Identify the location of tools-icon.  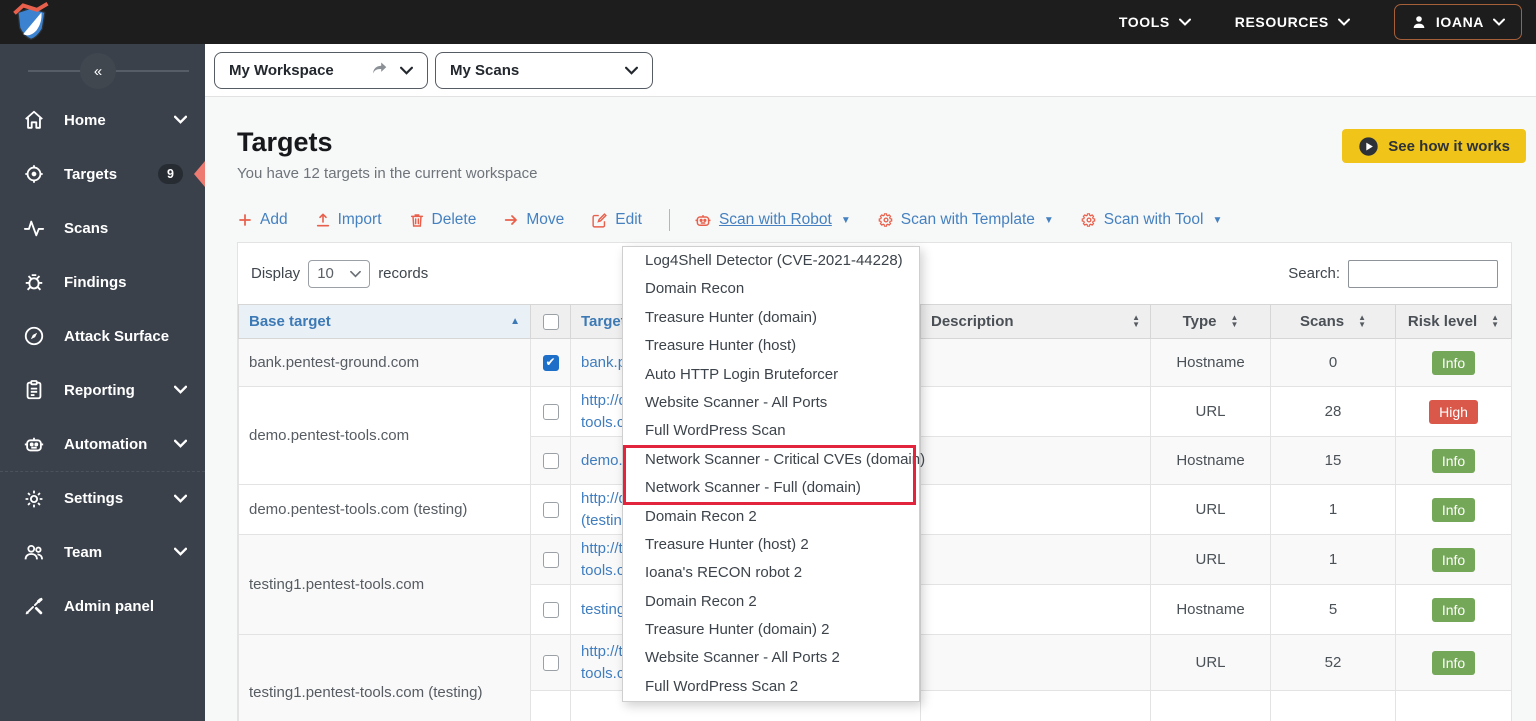
(34, 606).